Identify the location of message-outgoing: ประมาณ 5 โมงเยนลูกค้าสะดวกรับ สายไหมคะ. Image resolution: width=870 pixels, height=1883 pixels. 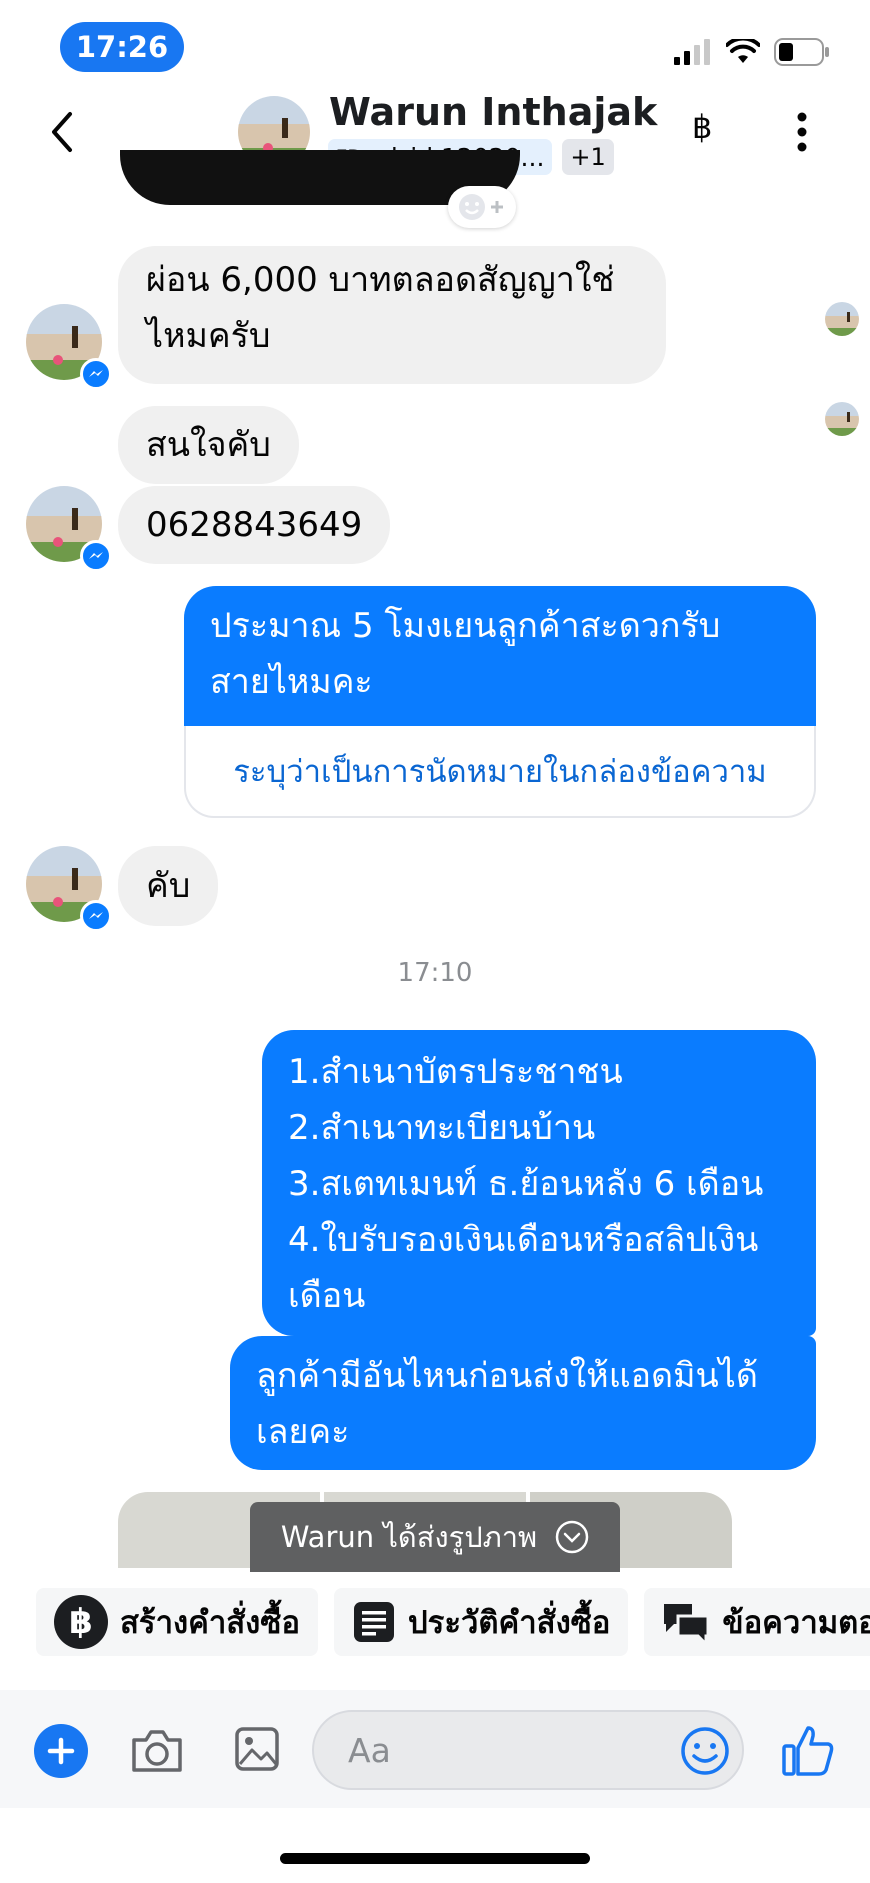
(500, 656).